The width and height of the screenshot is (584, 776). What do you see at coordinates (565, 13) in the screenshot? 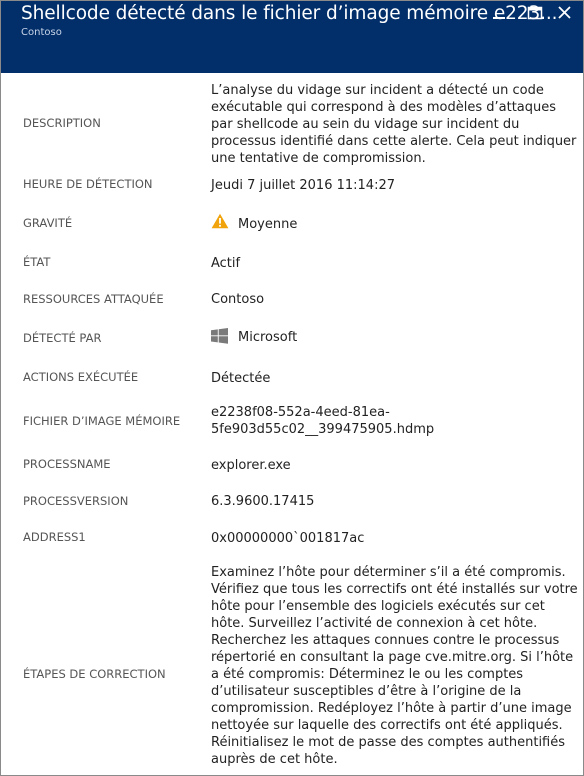
I see `close-icon` at bounding box center [565, 13].